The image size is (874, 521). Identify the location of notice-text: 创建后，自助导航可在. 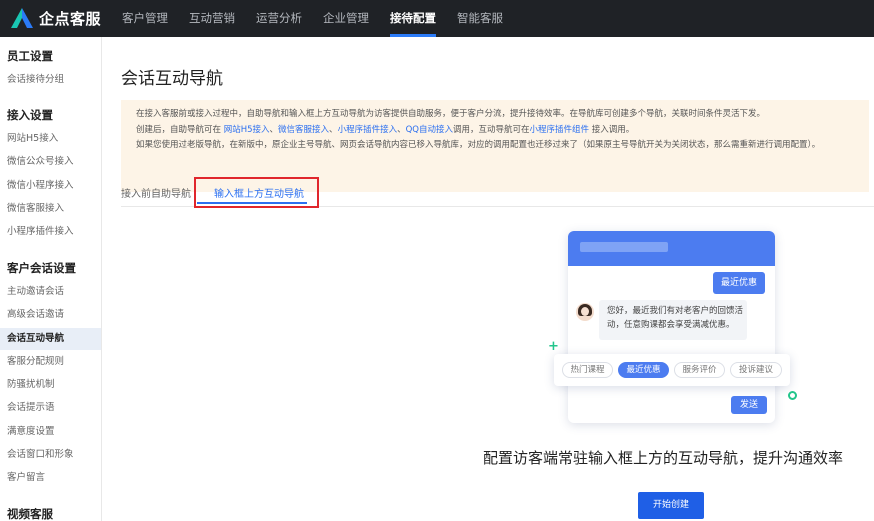
(180, 129).